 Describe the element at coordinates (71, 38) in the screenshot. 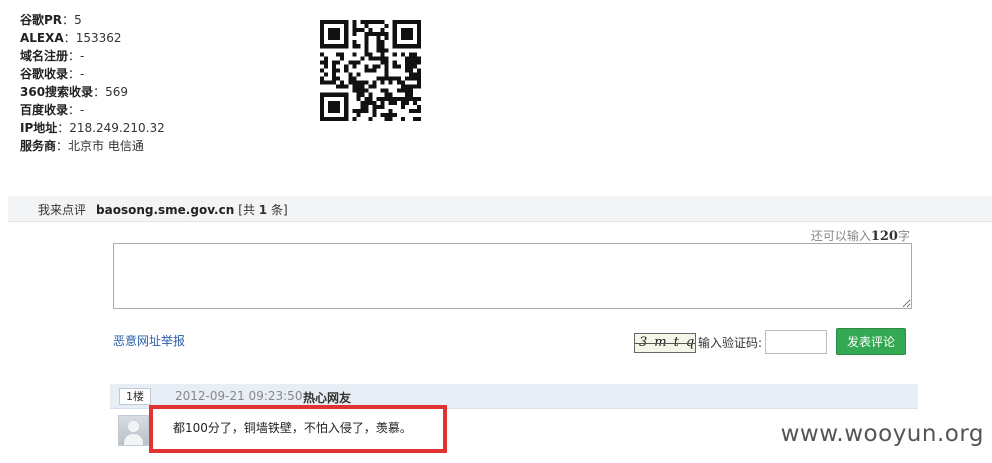

I see `info-row-alexa: ALEXA：153362` at that location.